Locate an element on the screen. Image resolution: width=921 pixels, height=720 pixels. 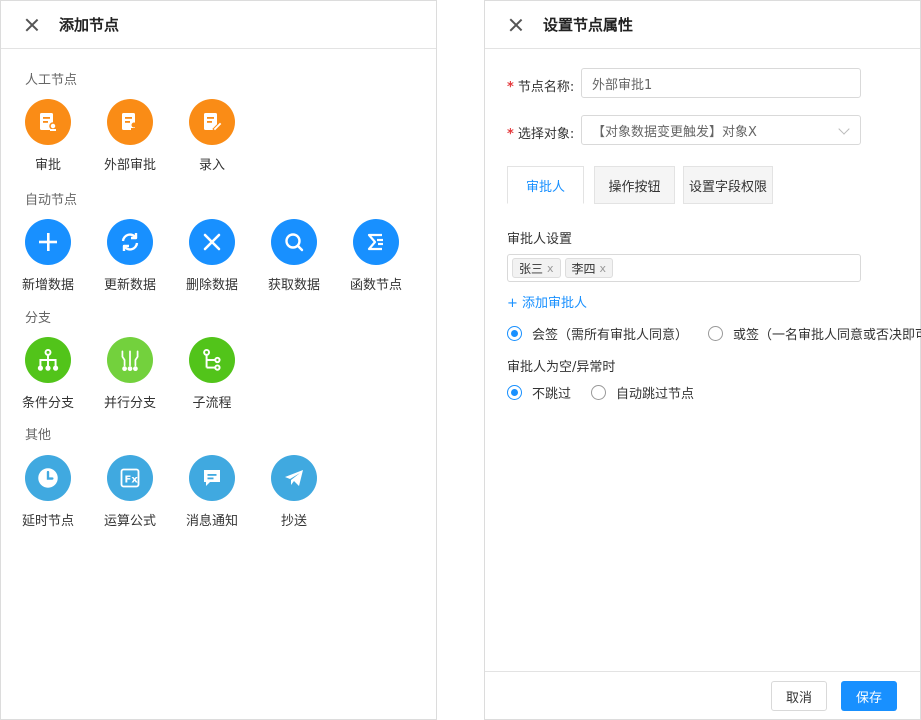
sign-mode-radio-group: 会签（需所有审批人同意） 或签（一名审批人同意或否决即可） is located at coordinates (714, 333).